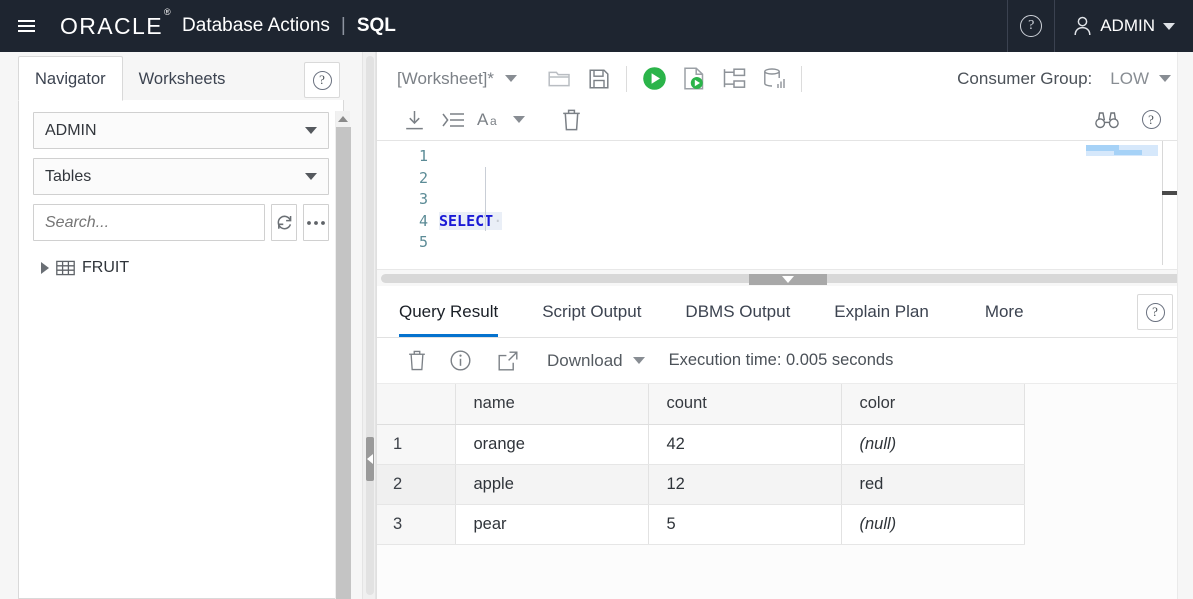 This screenshot has width=1193, height=599. What do you see at coordinates (416, 444) in the screenshot?
I see `grid-row-number: 1` at bounding box center [416, 444].